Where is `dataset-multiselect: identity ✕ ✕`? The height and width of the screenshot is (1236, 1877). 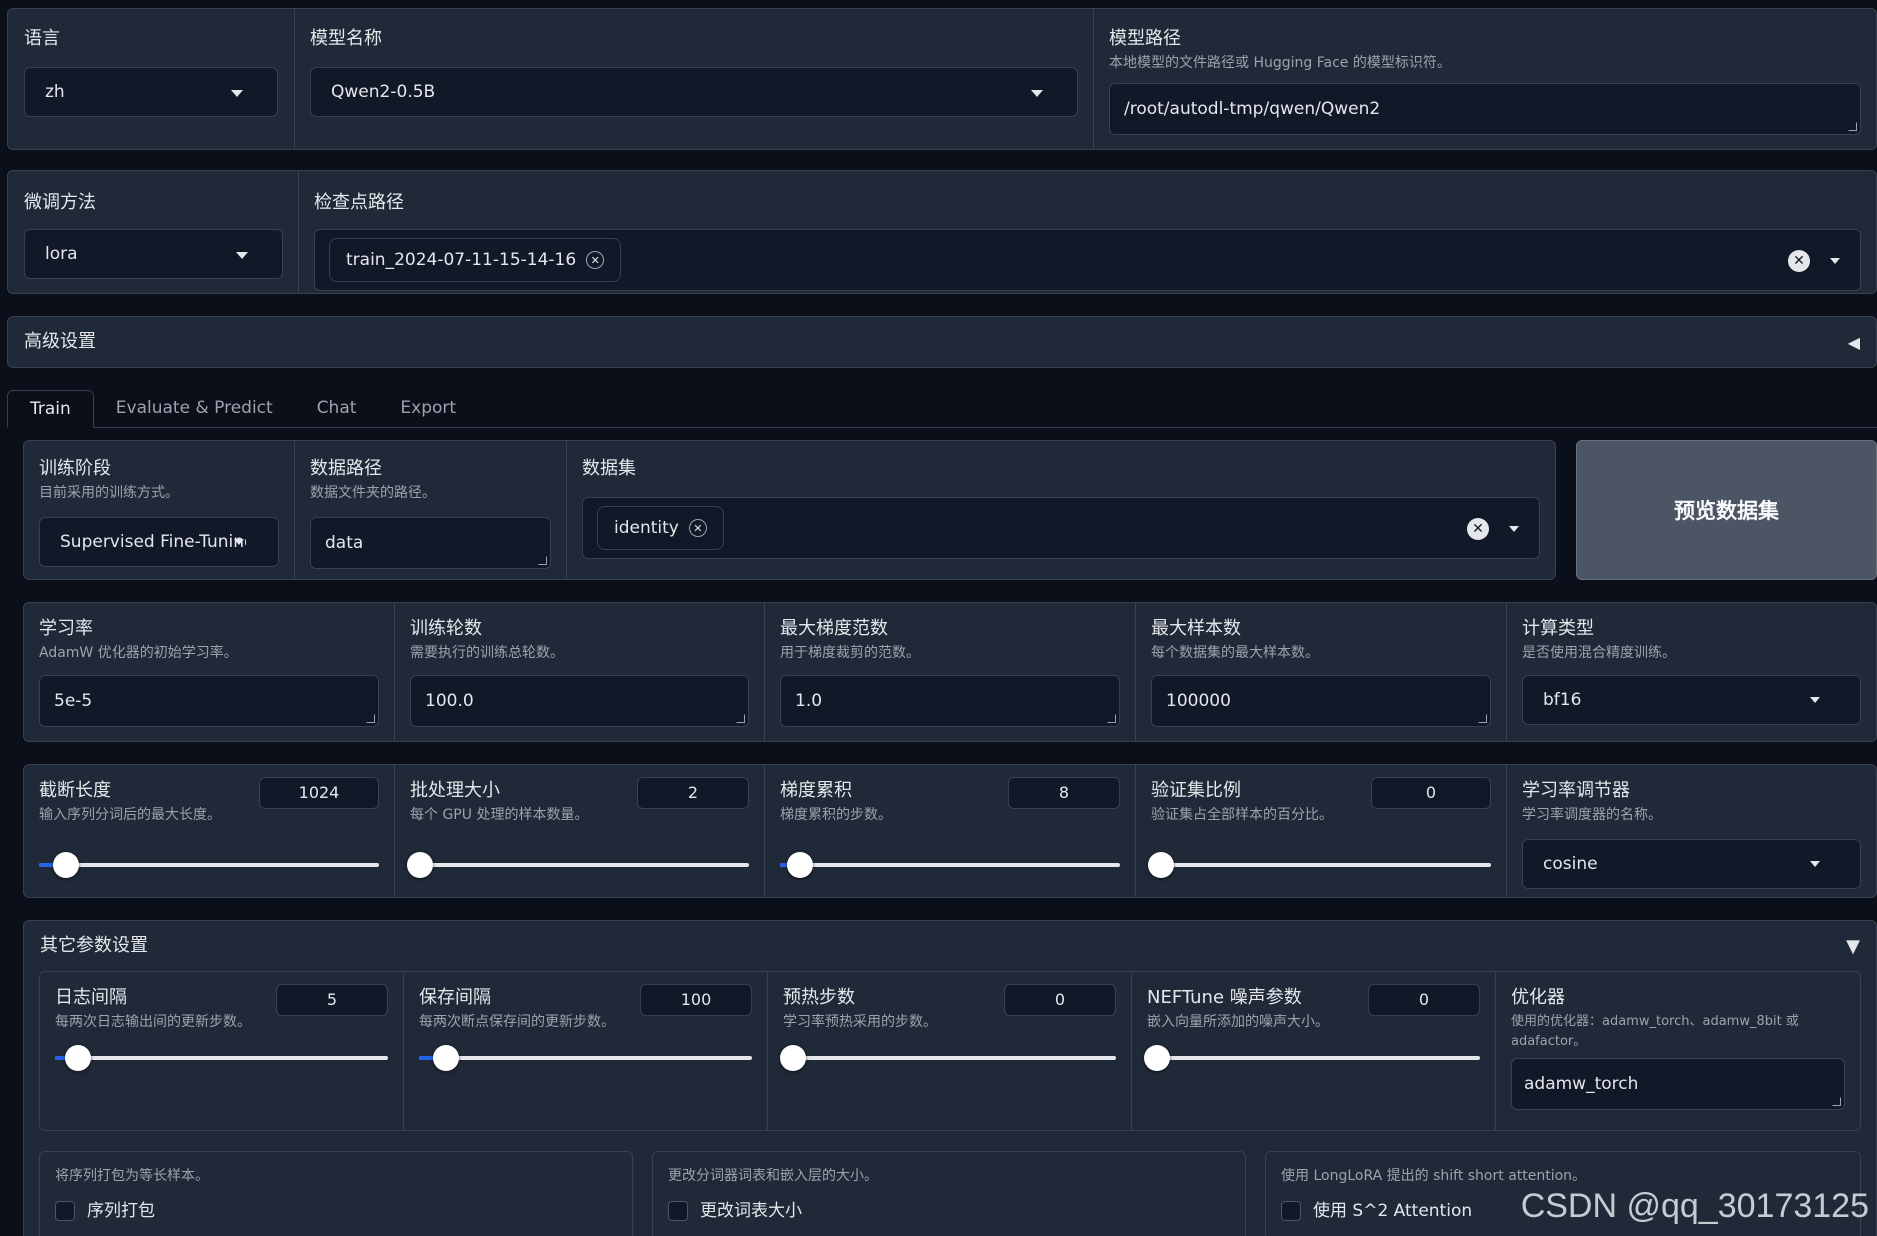 dataset-multiselect: identity ✕ ✕ is located at coordinates (1061, 528).